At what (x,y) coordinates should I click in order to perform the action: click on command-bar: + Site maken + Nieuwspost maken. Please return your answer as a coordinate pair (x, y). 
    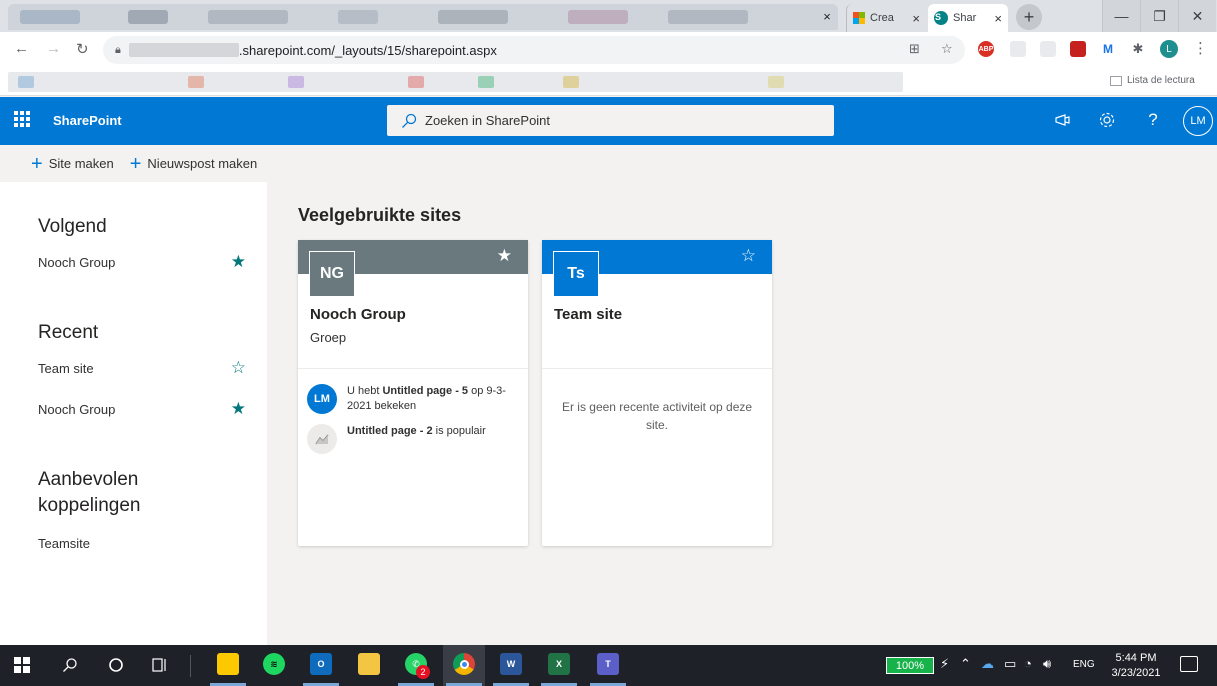
    Looking at the image, I should click on (608, 163).